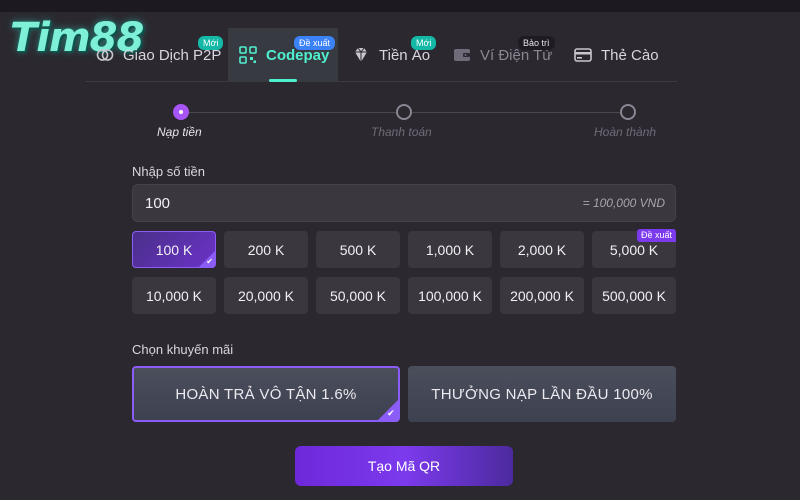 This screenshot has height=500, width=800. What do you see at coordinates (105, 55) in the screenshot?
I see `p2p-coins-icon` at bounding box center [105, 55].